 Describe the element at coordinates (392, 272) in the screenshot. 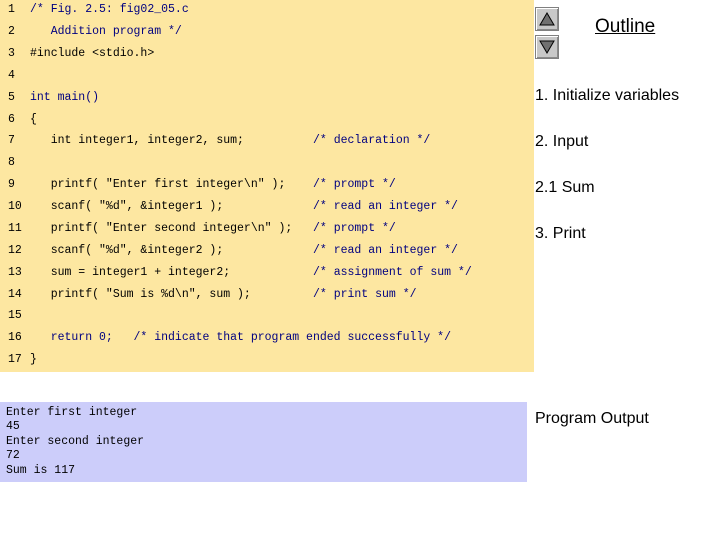

I see `code-comment: /* assignment of sum */` at that location.